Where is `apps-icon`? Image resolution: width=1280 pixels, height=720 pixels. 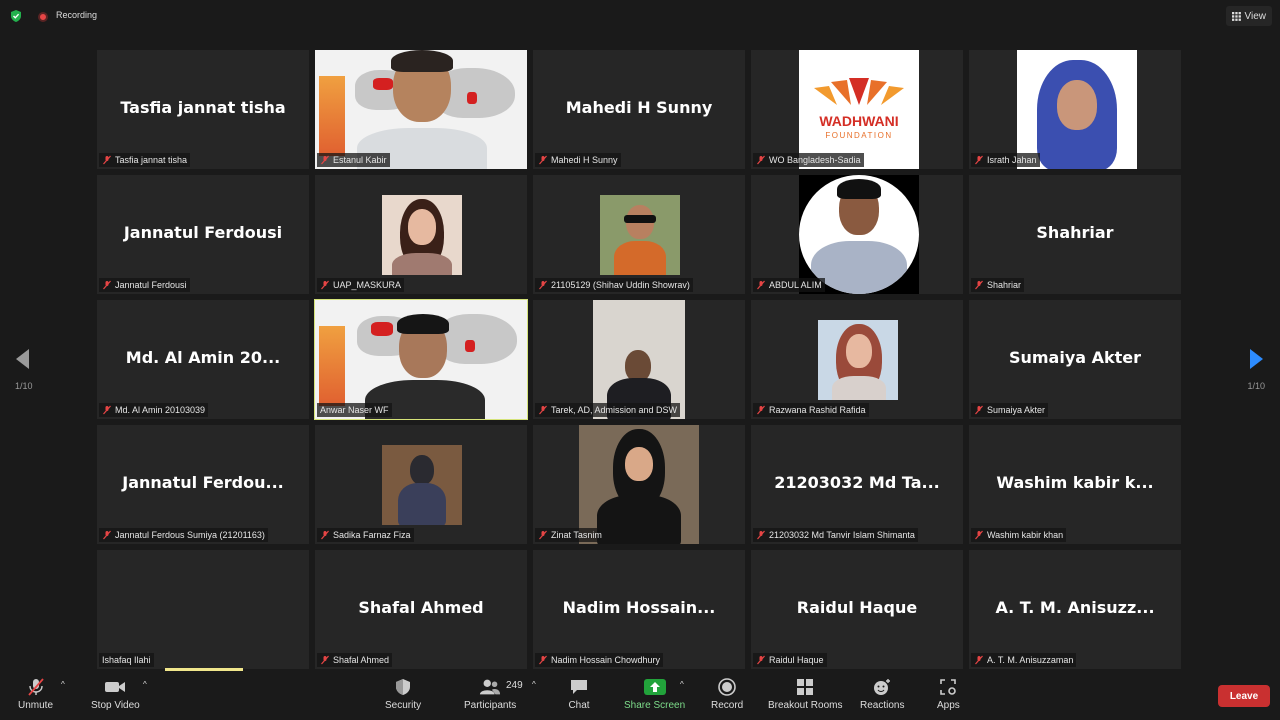 apps-icon is located at coordinates (948, 687).